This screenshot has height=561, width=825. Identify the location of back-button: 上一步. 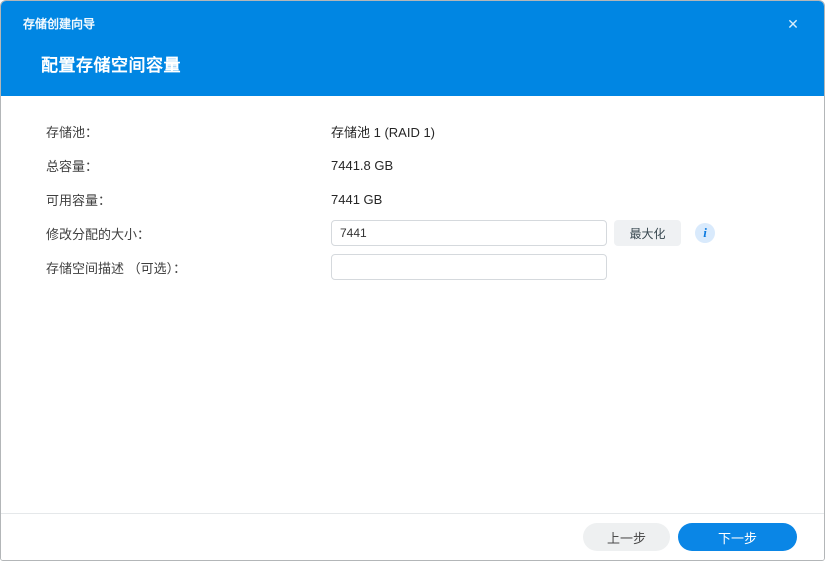
(626, 537).